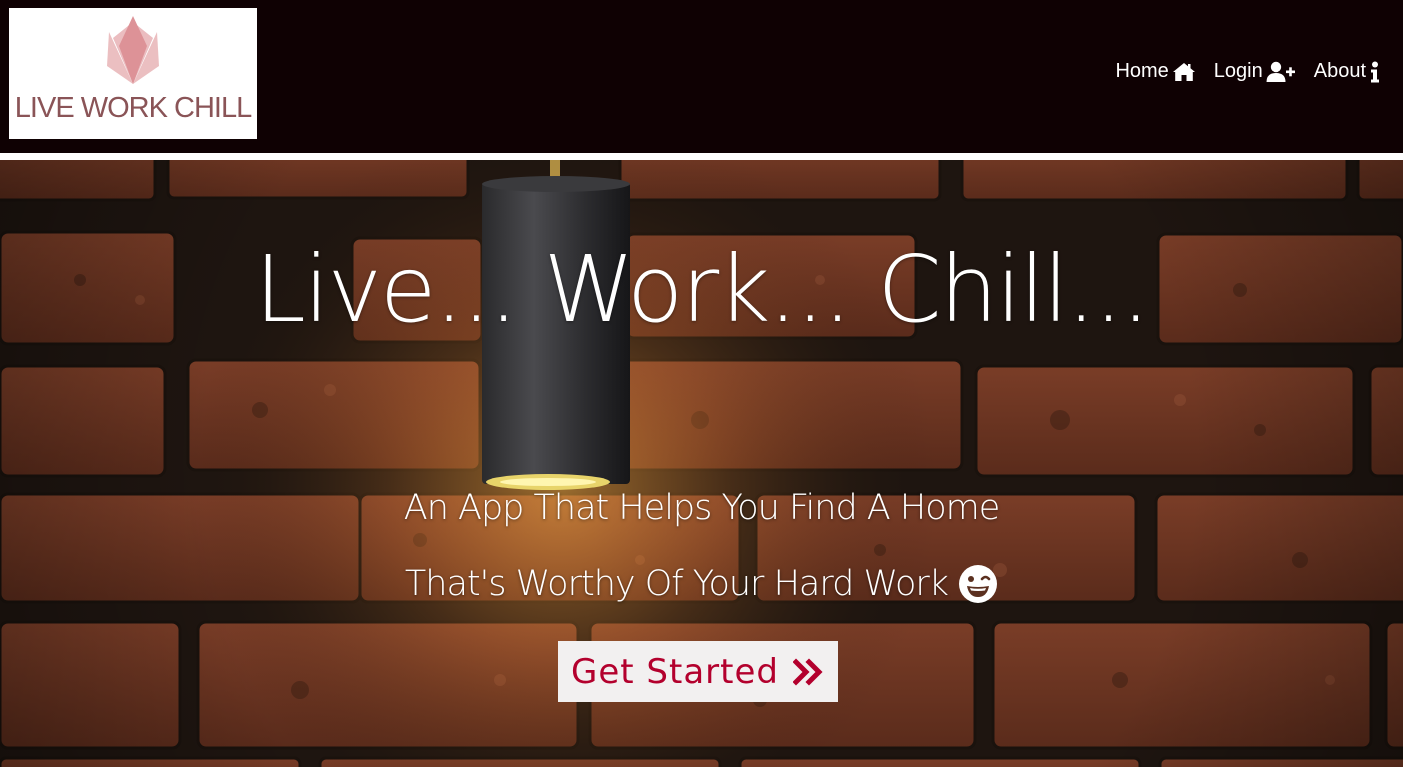  I want to click on hero-tagline-line1: An App That Helps You Find A Home, so click(701, 508).